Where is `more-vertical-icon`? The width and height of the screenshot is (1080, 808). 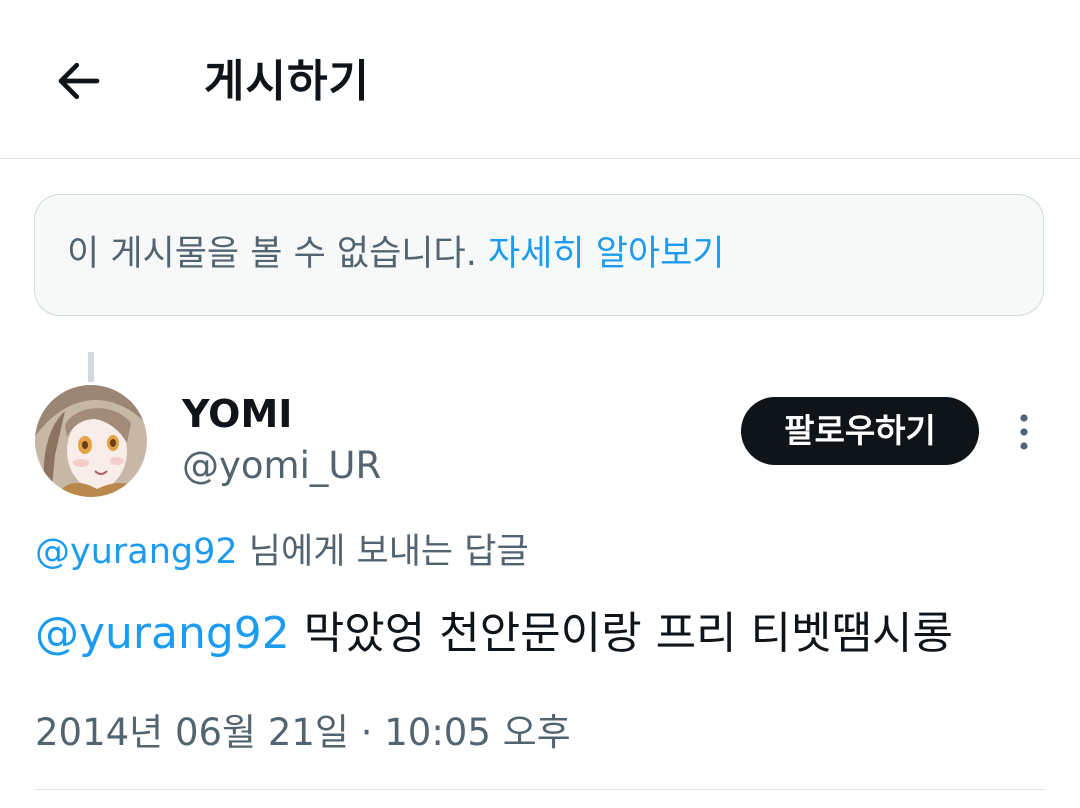 more-vertical-icon is located at coordinates (1024, 432).